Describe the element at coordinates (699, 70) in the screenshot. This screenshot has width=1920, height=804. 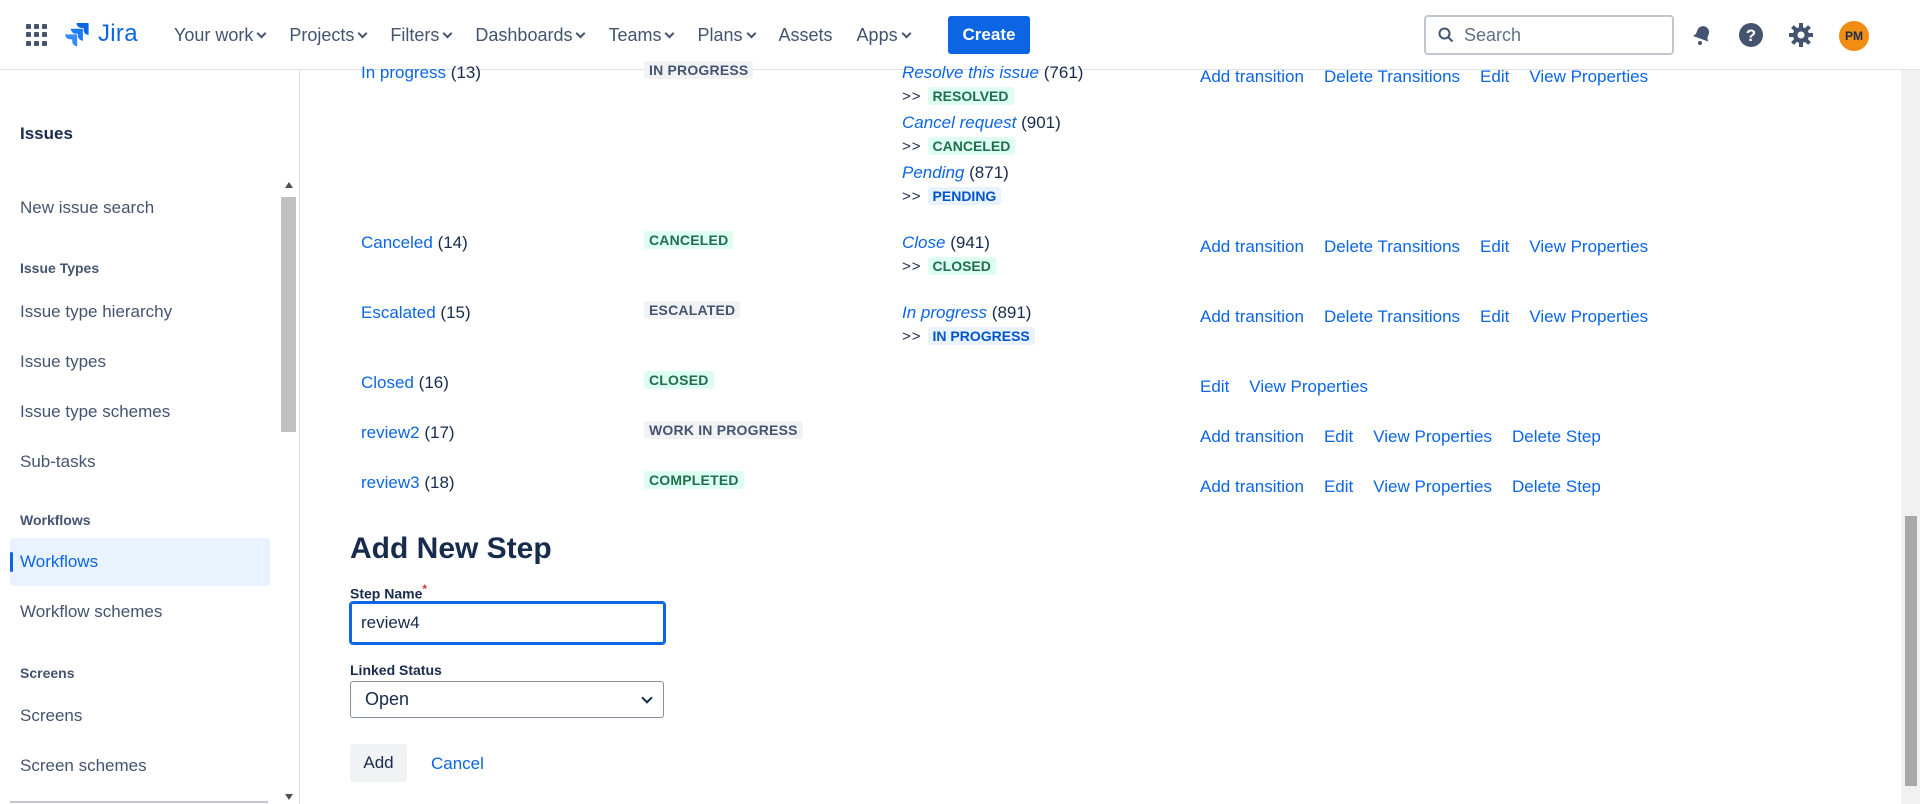
I see `status-lozenge: IN PROGRESS` at that location.